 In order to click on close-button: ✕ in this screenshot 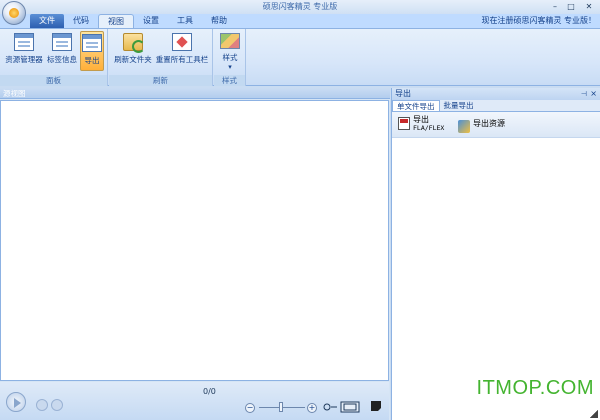, I will do `click(589, 6)`.